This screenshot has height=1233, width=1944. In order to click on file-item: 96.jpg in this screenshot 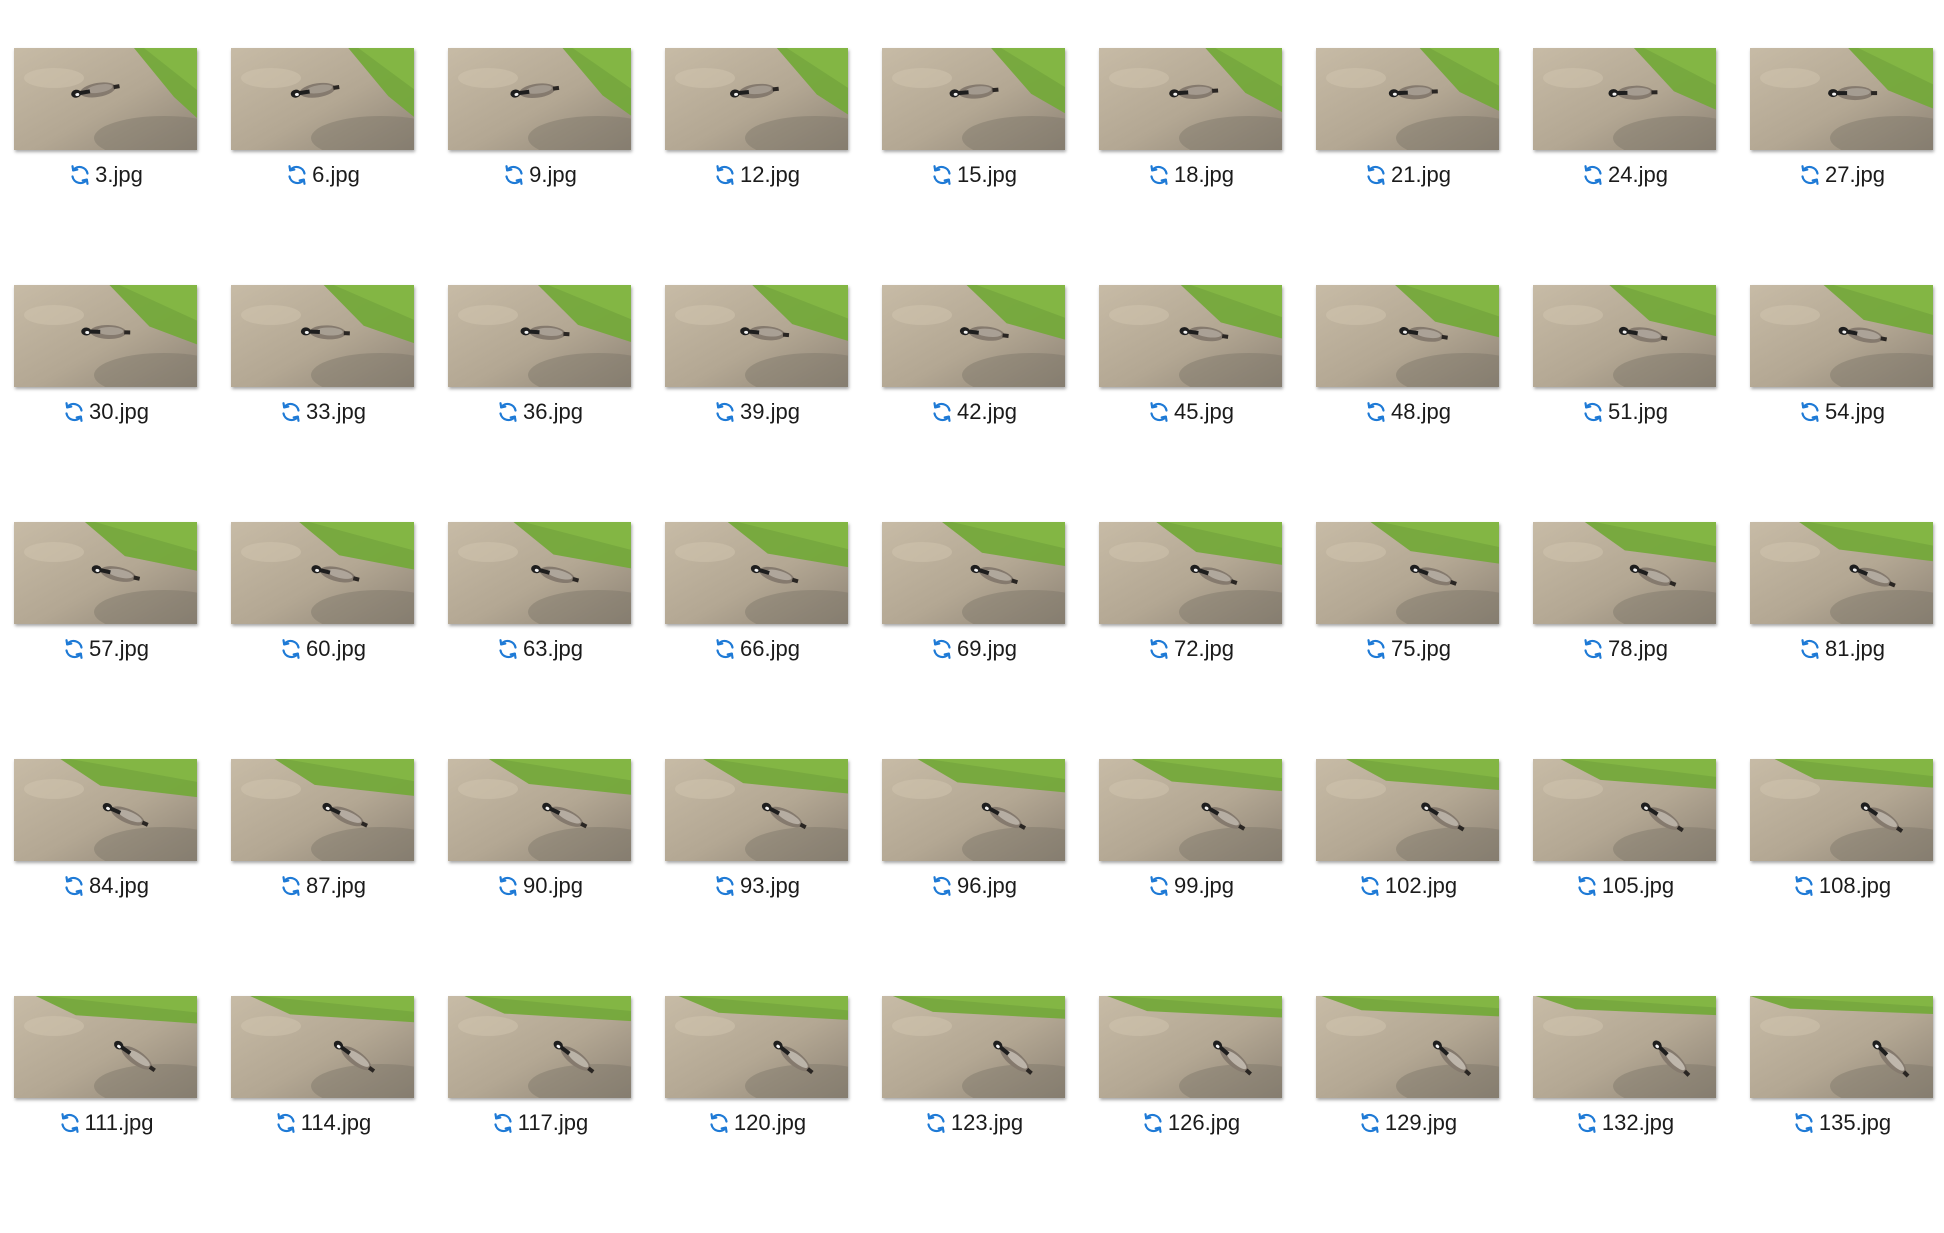, I will do `click(973, 877)`.